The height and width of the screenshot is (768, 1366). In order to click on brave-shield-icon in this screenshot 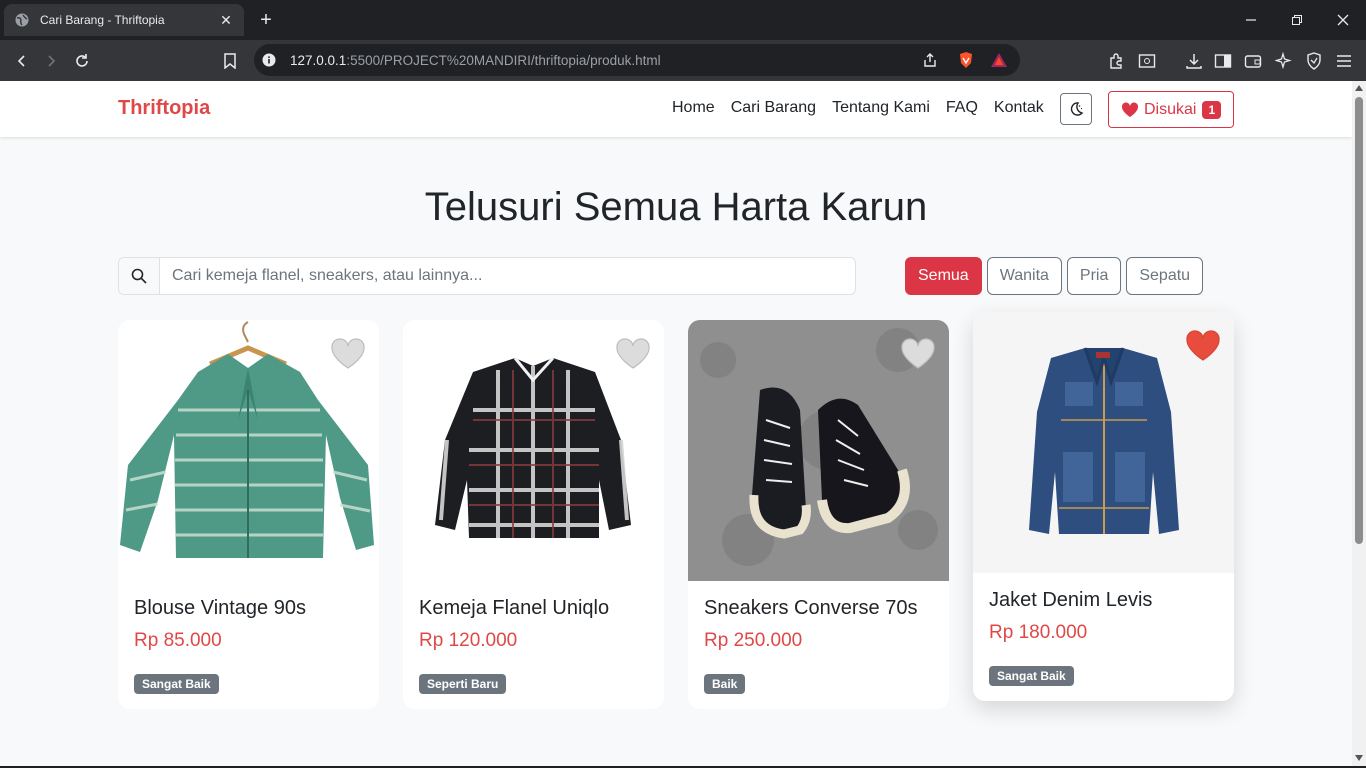, I will do `click(966, 60)`.